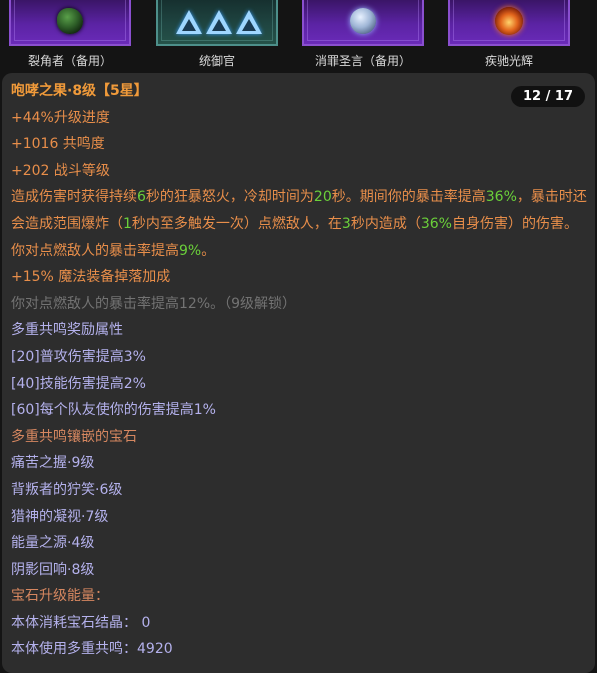 The height and width of the screenshot is (673, 597). Describe the element at coordinates (79, 170) in the screenshot. I see `stat-label: 战斗等级` at that location.